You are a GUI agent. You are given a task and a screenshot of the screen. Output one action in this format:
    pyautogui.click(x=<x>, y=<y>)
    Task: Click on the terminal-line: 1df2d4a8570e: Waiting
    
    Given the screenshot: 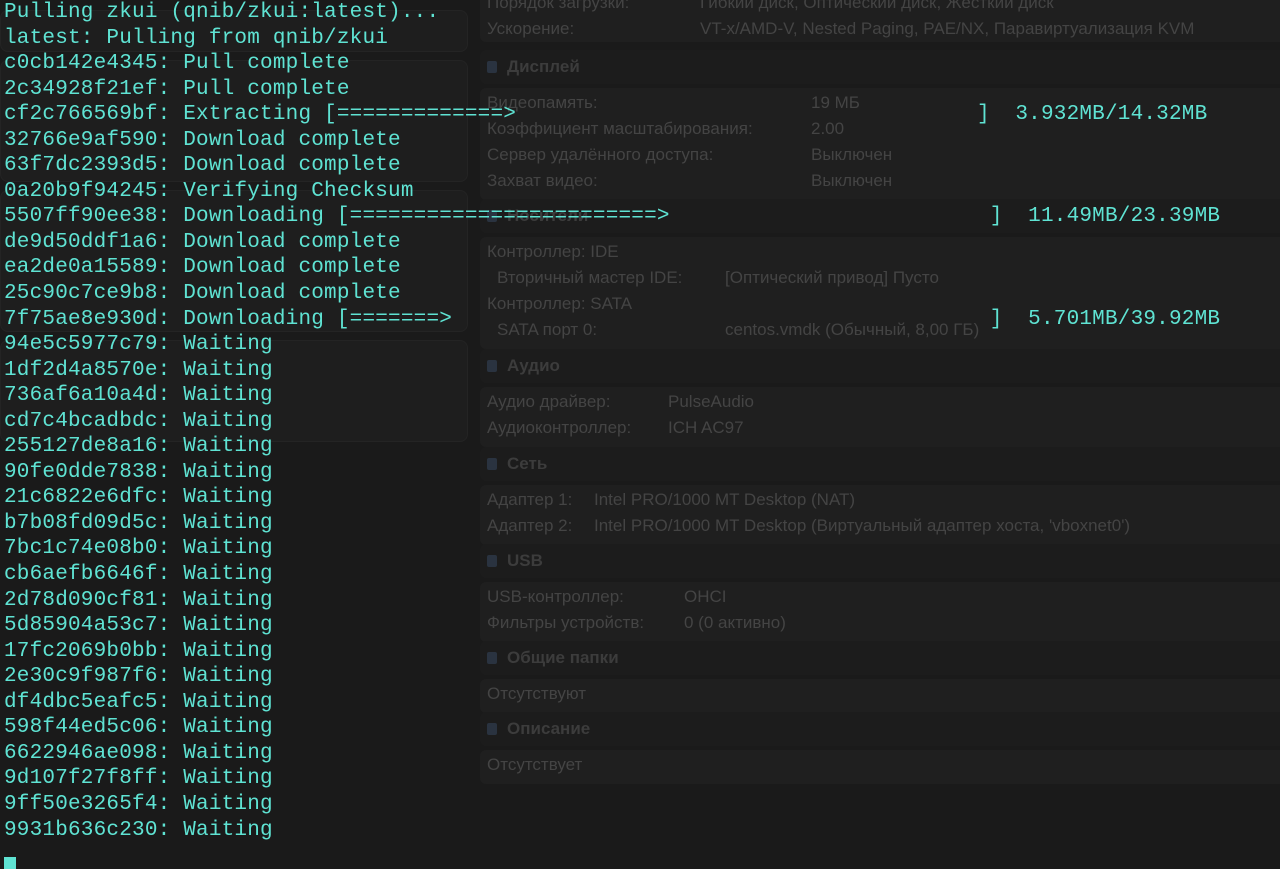 What is the action you would take?
    pyautogui.click(x=138, y=370)
    